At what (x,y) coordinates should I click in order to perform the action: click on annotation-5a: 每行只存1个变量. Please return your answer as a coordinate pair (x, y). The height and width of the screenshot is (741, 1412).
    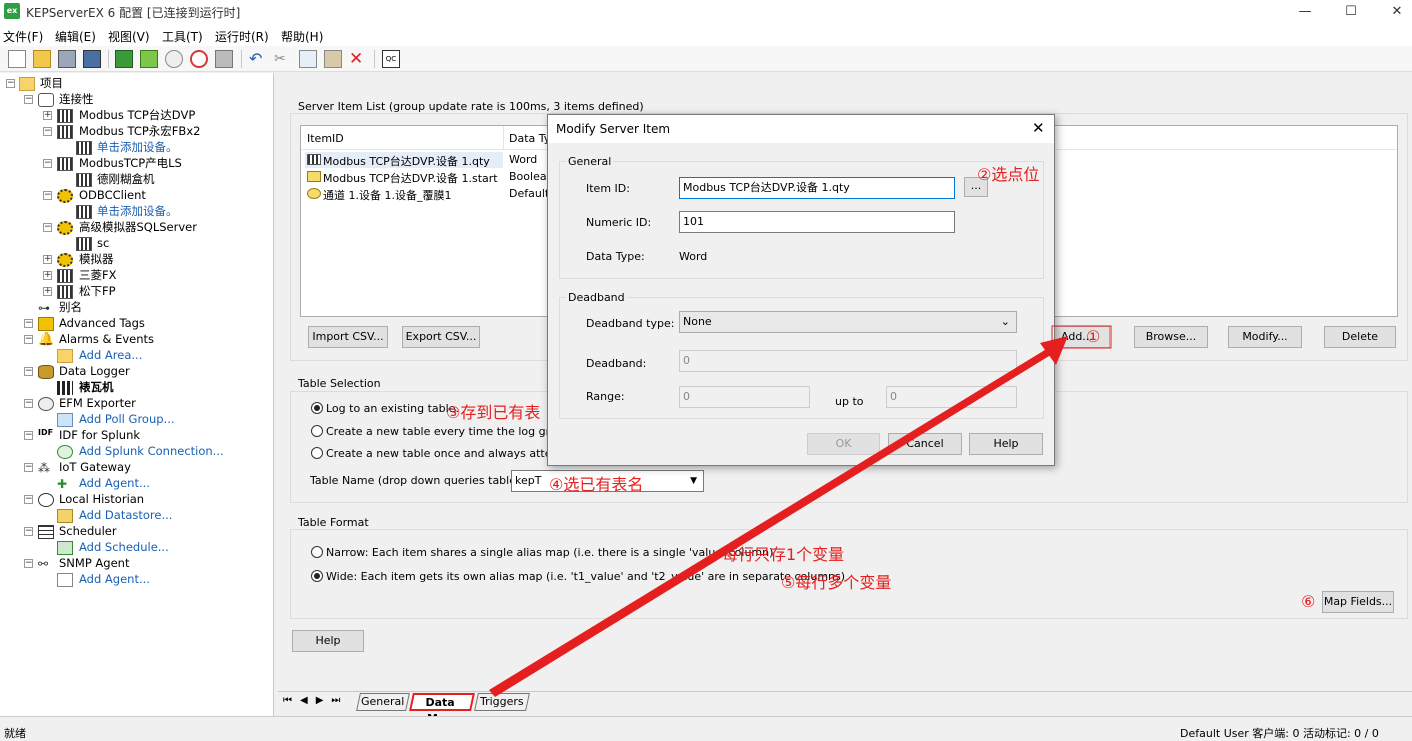
    Looking at the image, I should click on (783, 554).